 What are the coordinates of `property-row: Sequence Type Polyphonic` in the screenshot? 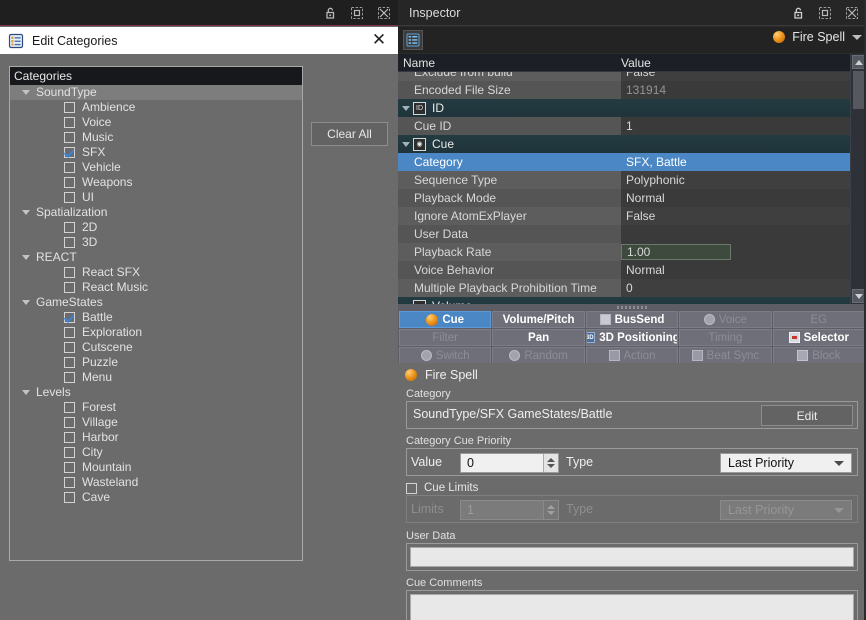 It's located at (624, 180).